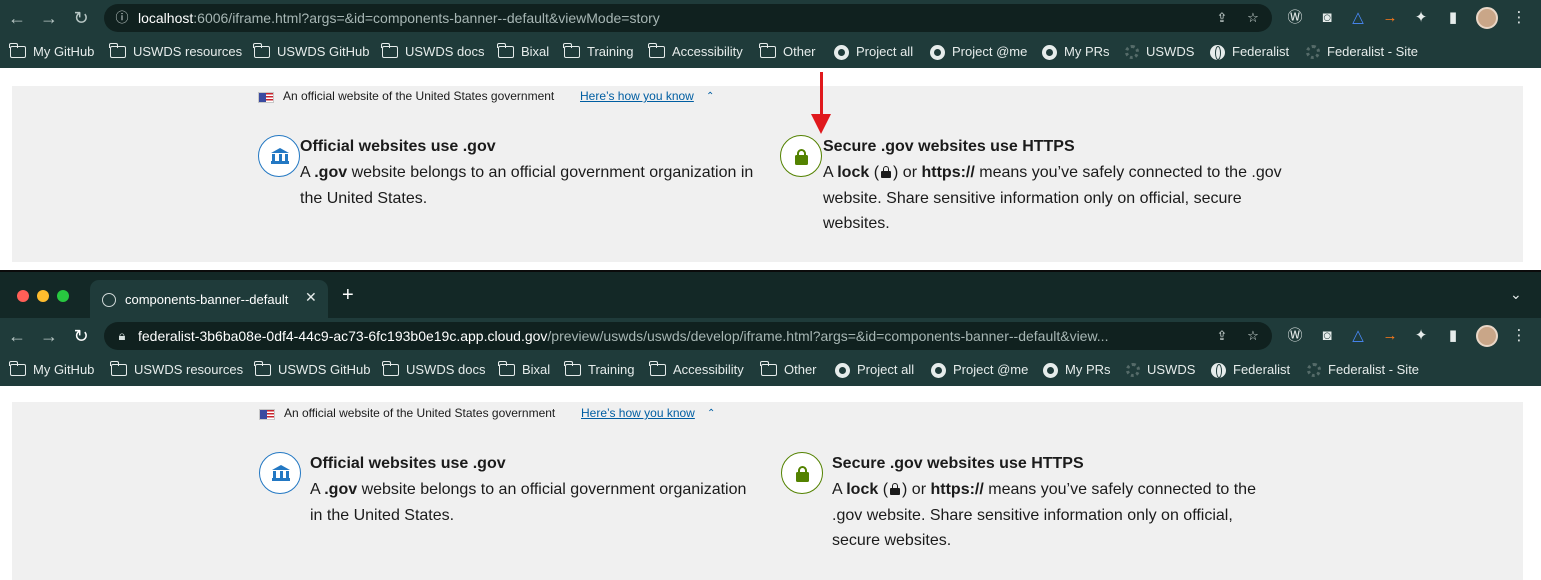 The width and height of the screenshot is (1541, 580). I want to click on government-building-icon, so click(281, 473).